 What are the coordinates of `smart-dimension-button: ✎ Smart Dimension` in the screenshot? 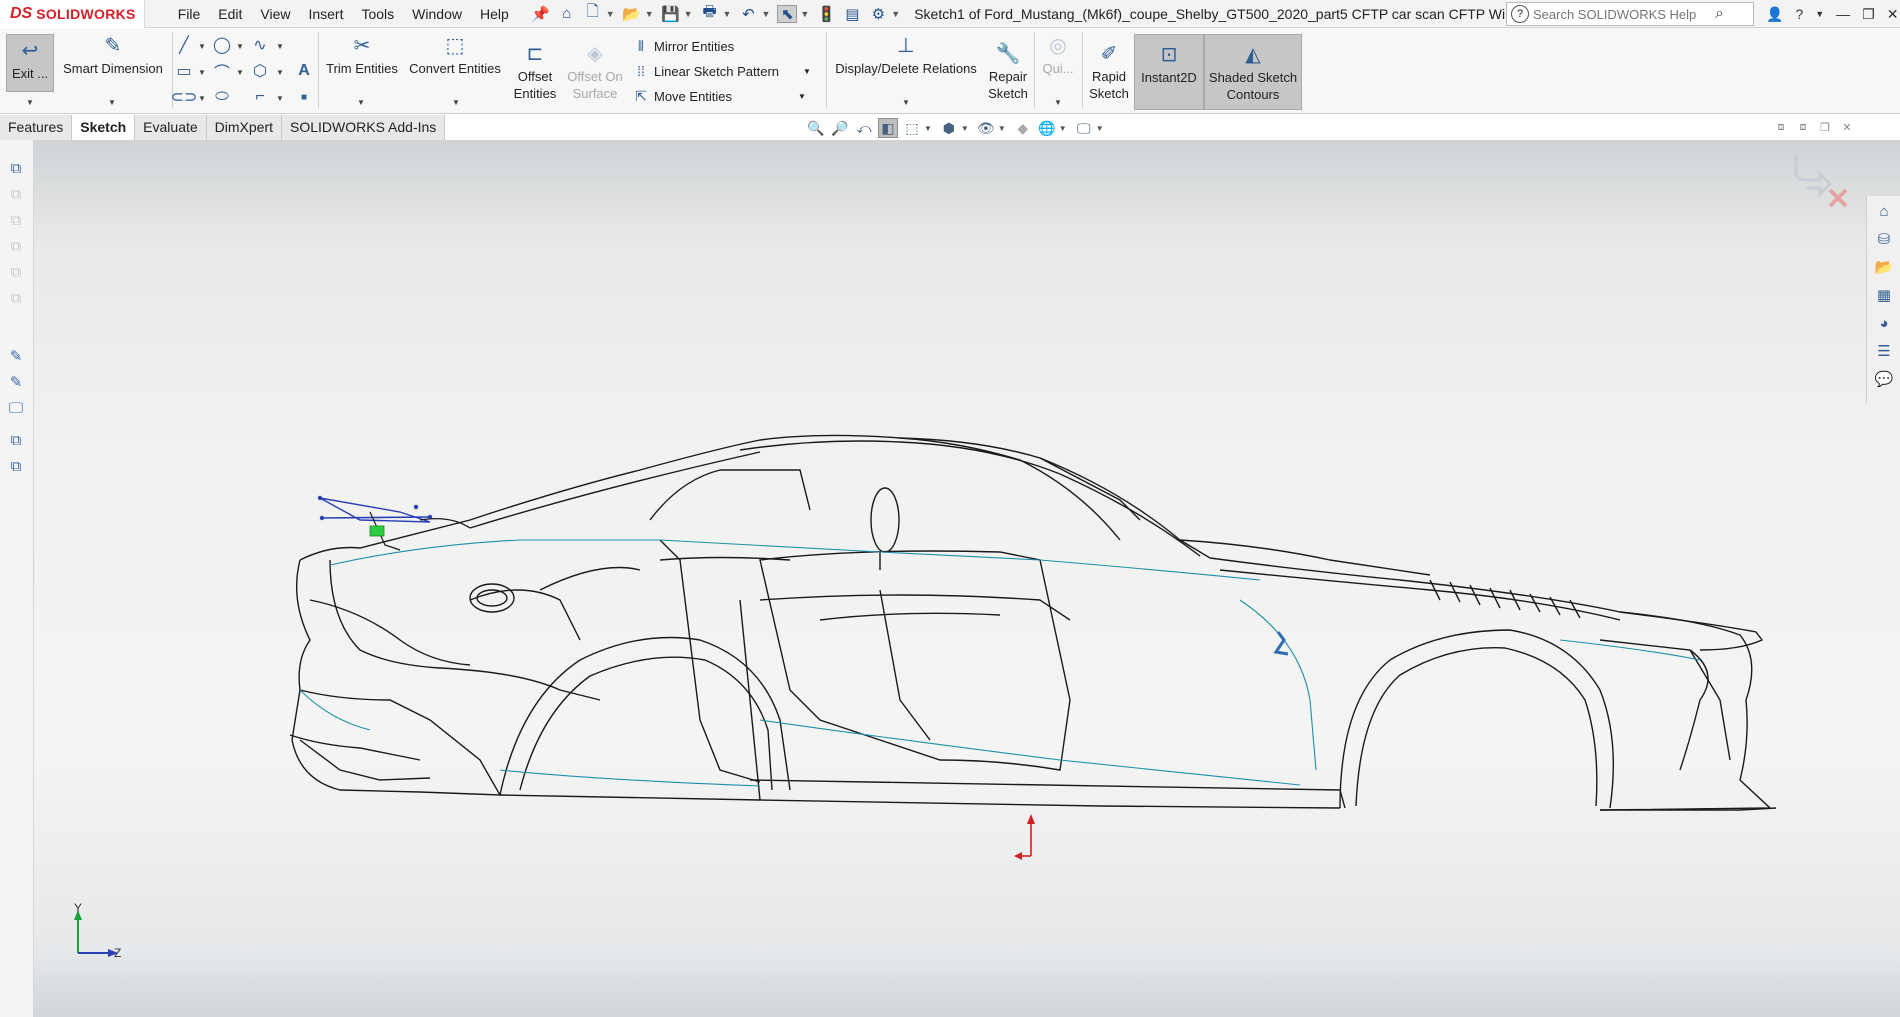 It's located at (113, 63).